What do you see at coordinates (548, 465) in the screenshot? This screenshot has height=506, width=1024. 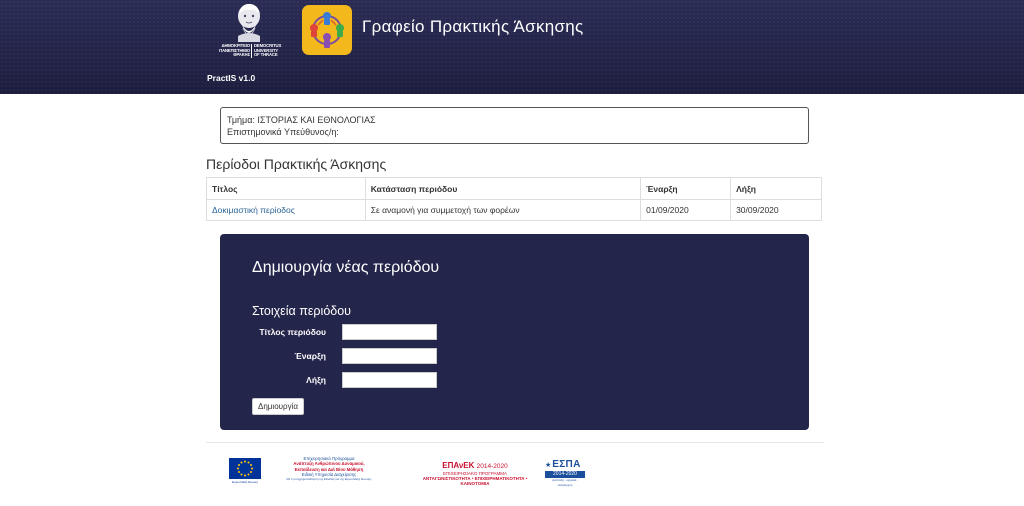 I see `espa-stars-icon: ★` at bounding box center [548, 465].